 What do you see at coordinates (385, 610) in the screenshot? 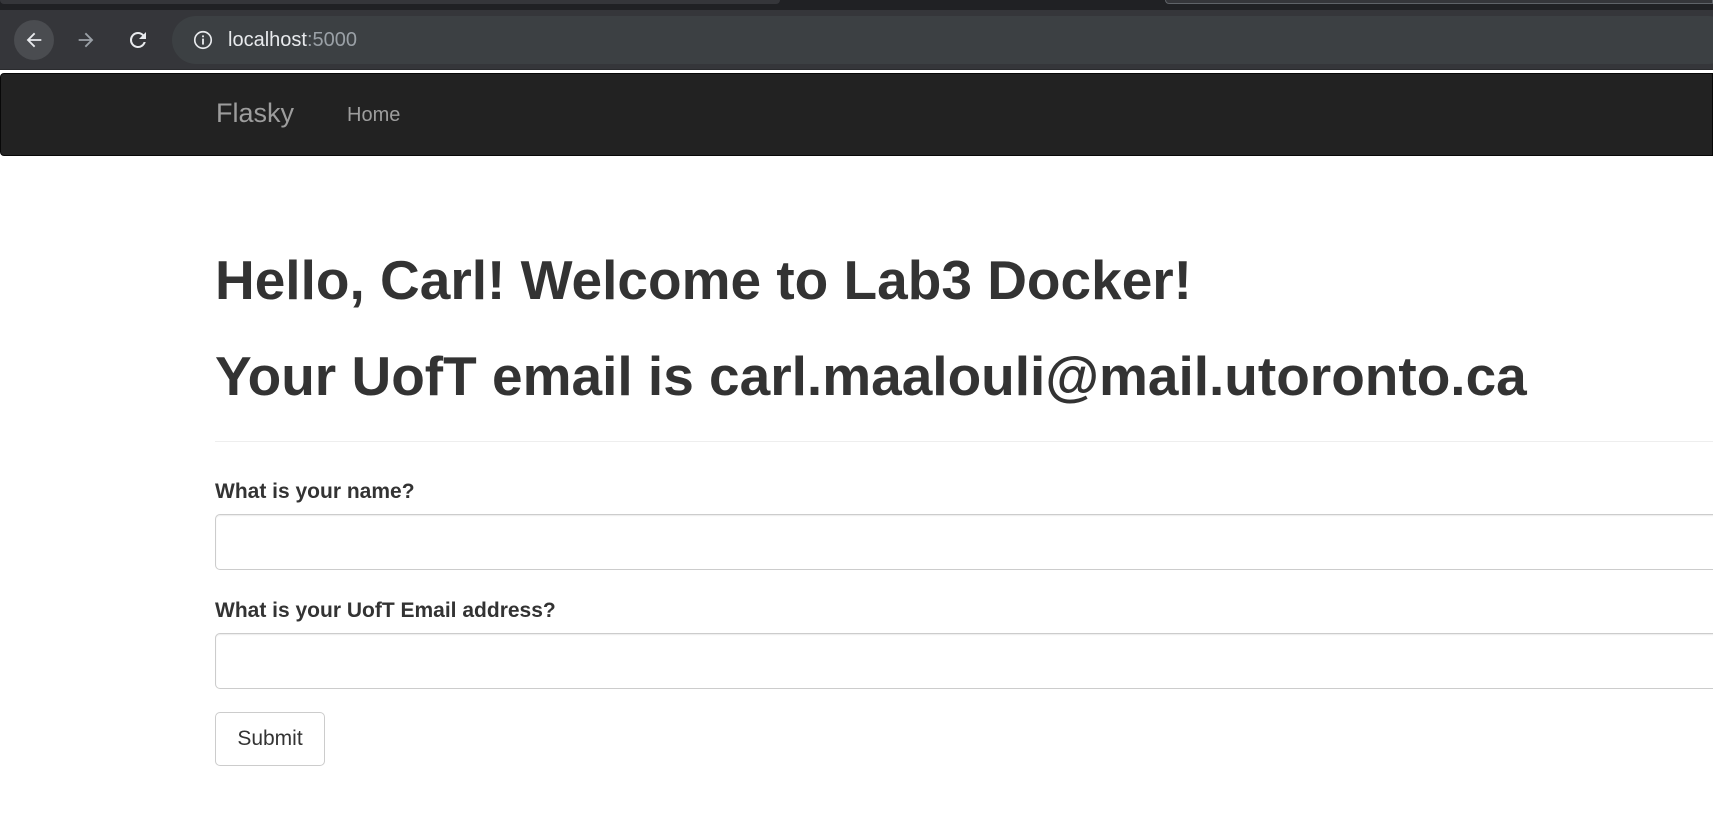
I see `email-label: What is your UofT Email address?` at bounding box center [385, 610].